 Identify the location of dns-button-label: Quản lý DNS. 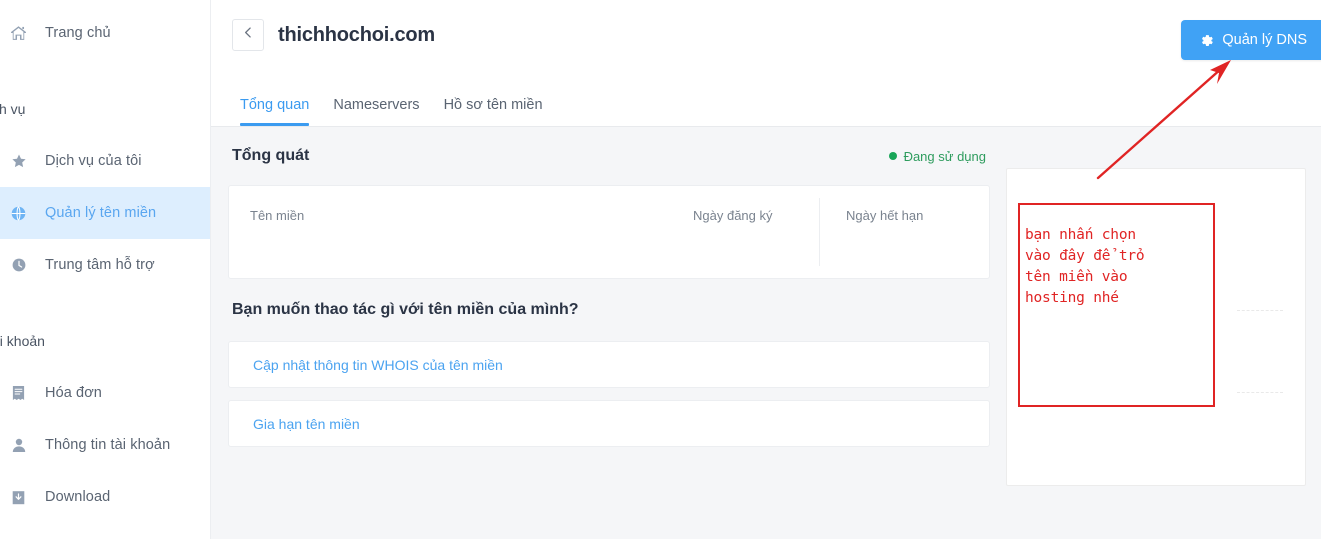
(1264, 40).